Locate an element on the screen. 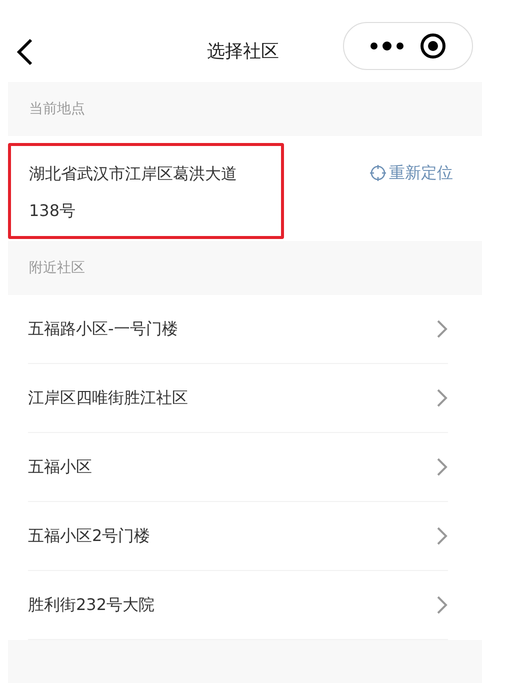 This screenshot has height=683, width=521. community-item: 五福小区2号门楼 is located at coordinates (238, 536).